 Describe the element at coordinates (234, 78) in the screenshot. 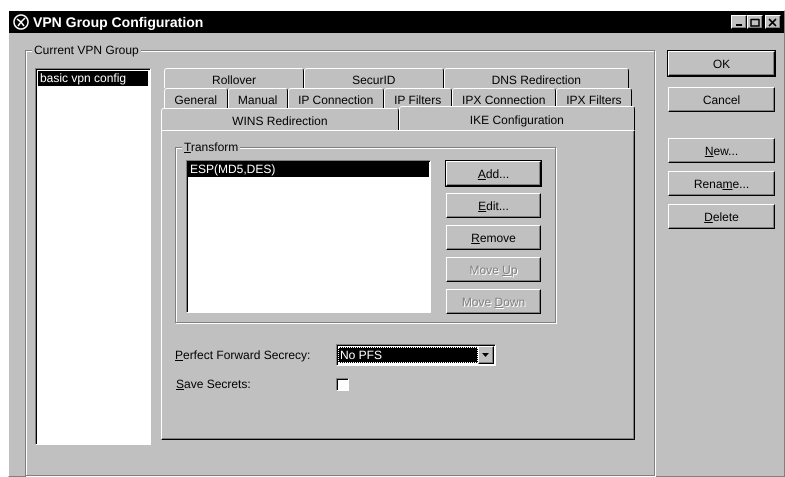

I see `tab: Rollover` at that location.